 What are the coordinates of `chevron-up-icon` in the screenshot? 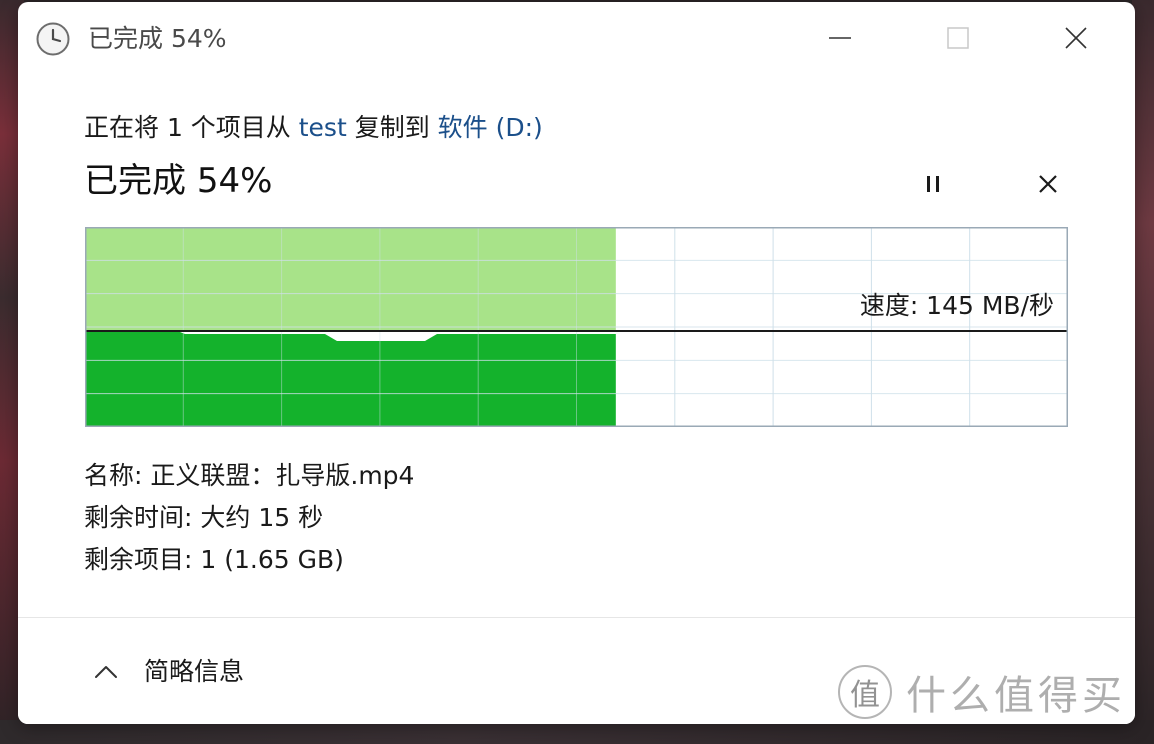 It's located at (106, 672).